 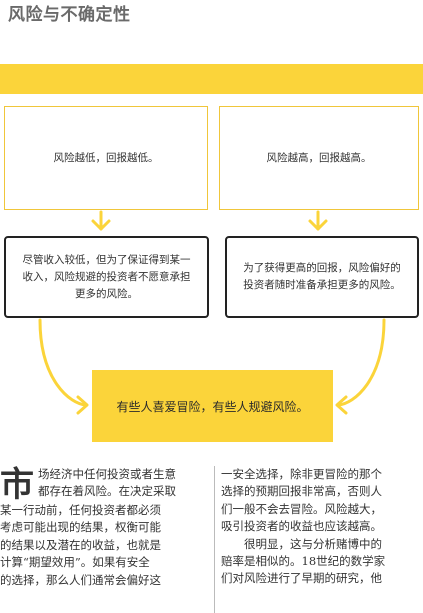 What do you see at coordinates (313, 543) in the screenshot?
I see `body-line: 很明显，这与分析赌博中的` at bounding box center [313, 543].